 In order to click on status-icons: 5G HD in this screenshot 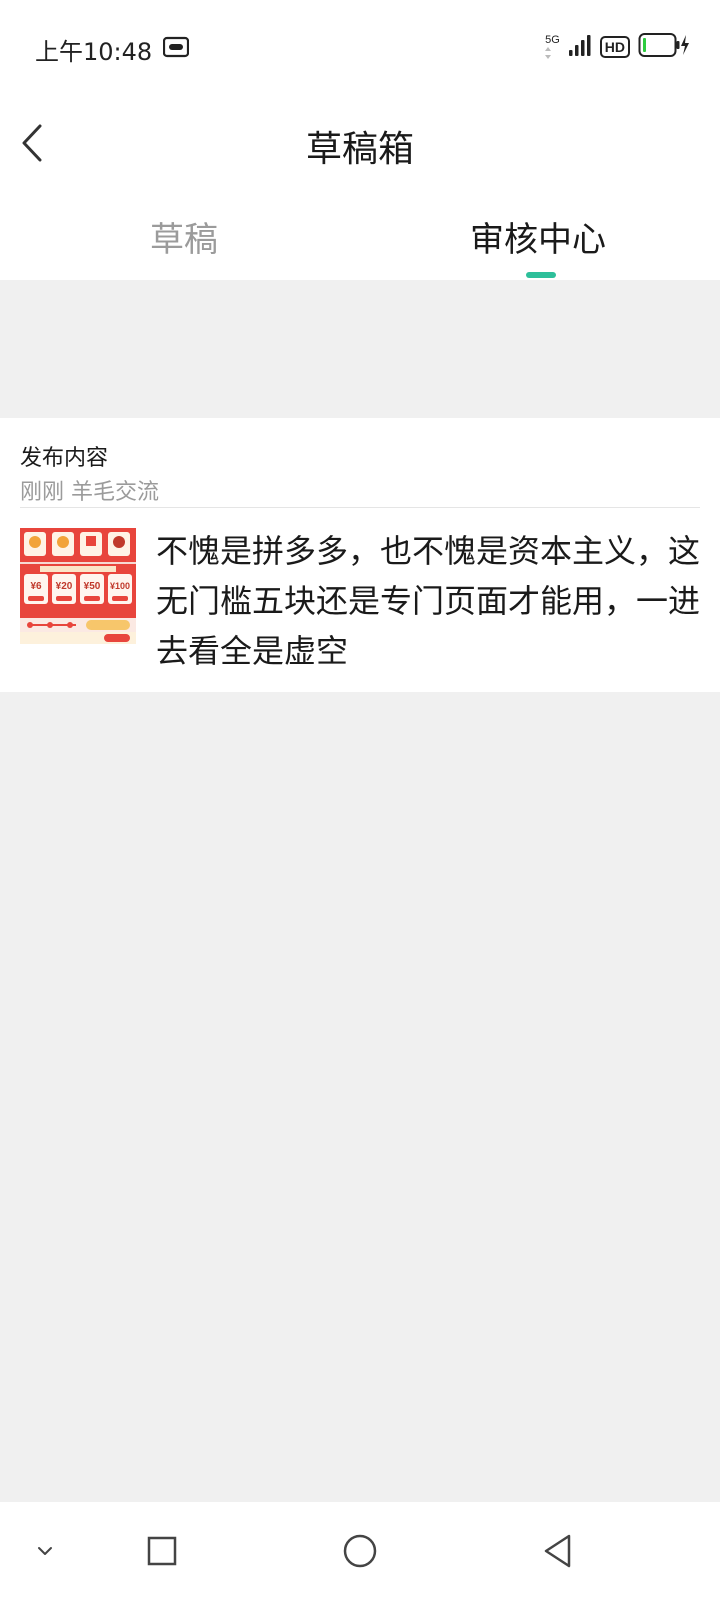, I will do `click(617, 47)`.